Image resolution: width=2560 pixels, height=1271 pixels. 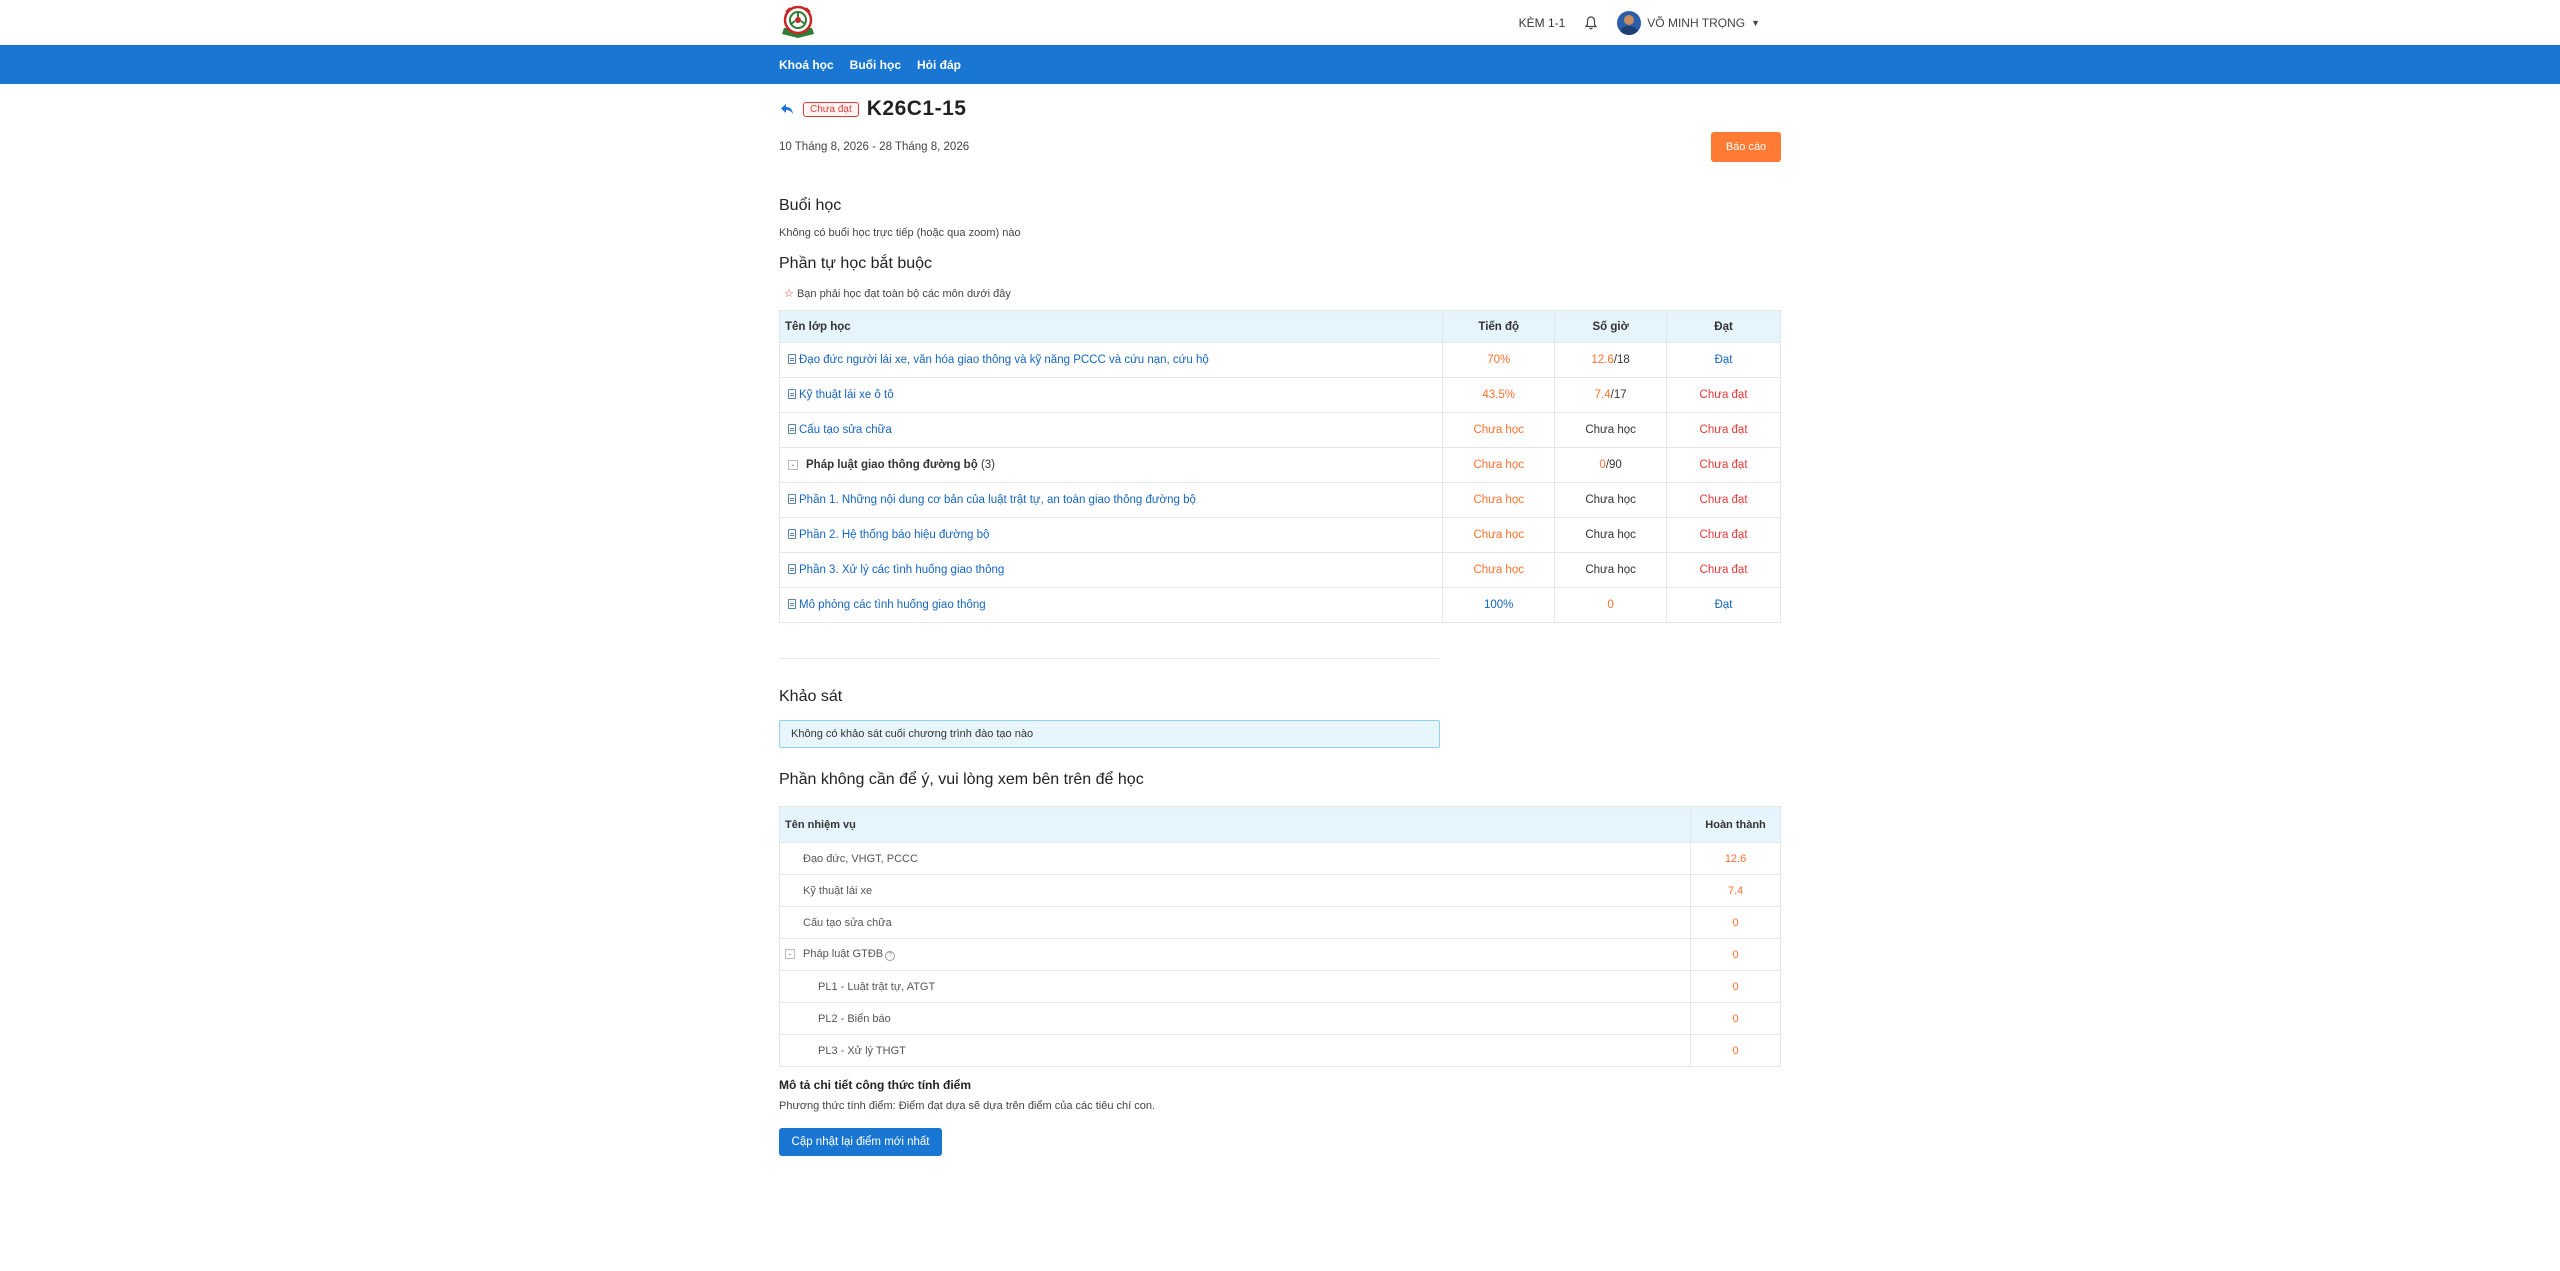 I want to click on progress-value: 100%, so click(x=1499, y=605).